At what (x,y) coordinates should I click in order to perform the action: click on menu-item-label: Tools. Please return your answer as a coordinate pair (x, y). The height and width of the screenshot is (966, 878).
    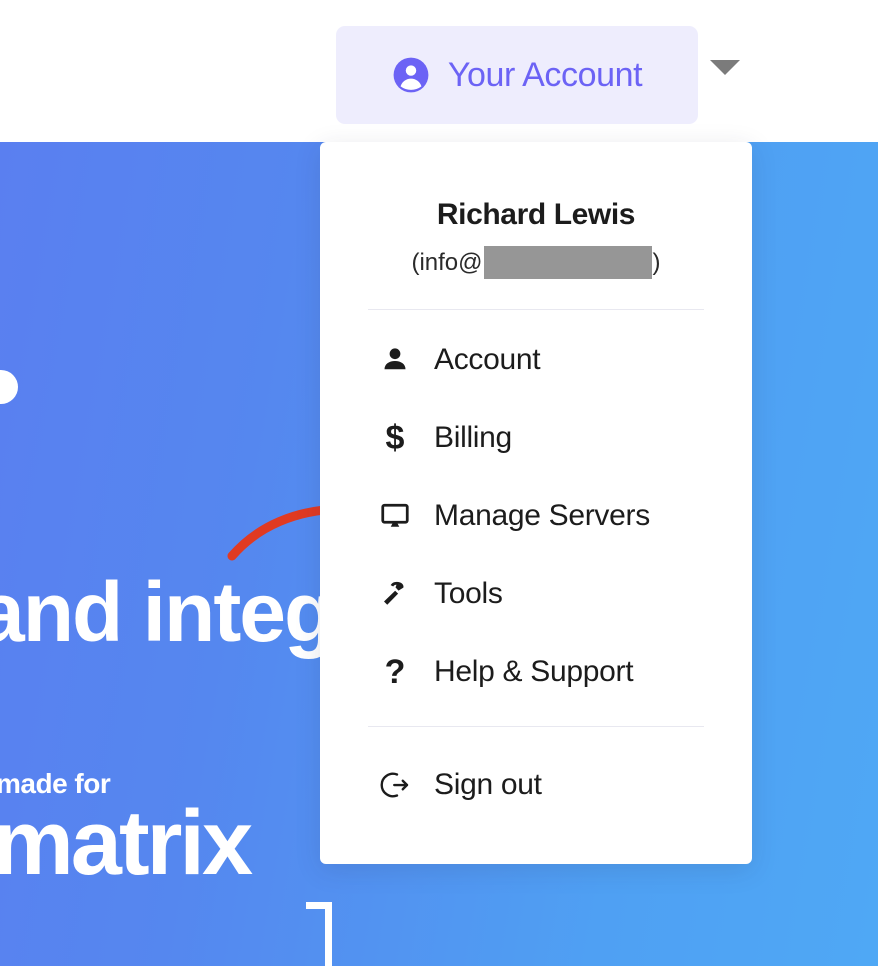
    Looking at the image, I should click on (468, 593).